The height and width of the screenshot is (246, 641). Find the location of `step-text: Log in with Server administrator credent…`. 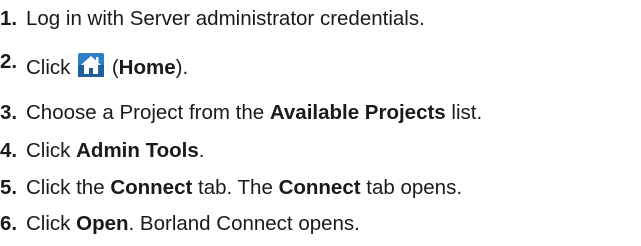

step-text: Log in with Server administrator credent… is located at coordinates (225, 18).